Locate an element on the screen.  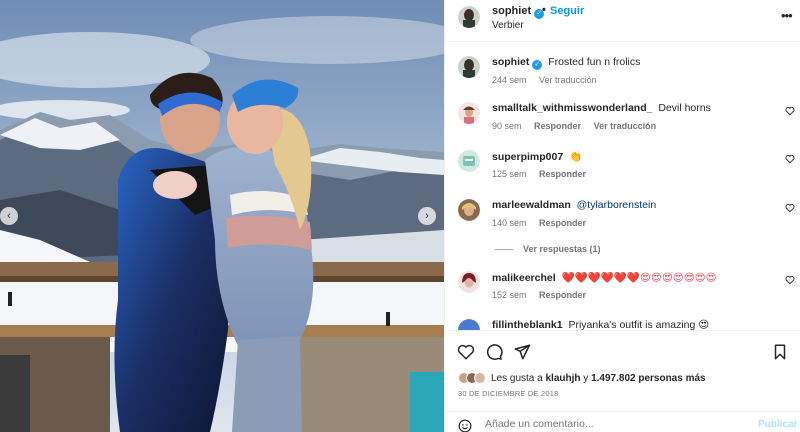
comment-time: 125 sem is located at coordinates (509, 174).